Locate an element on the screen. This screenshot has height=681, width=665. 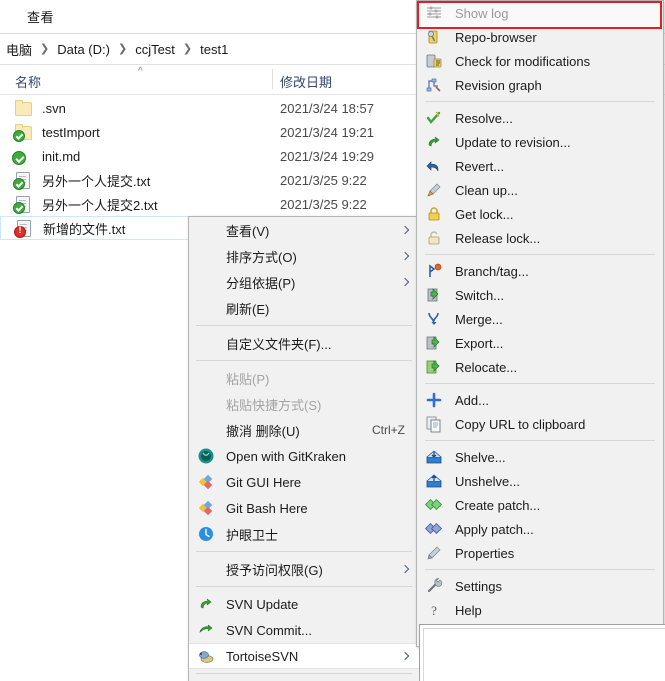
file-name: 另外一个人提交2.txt is located at coordinates (100, 205).